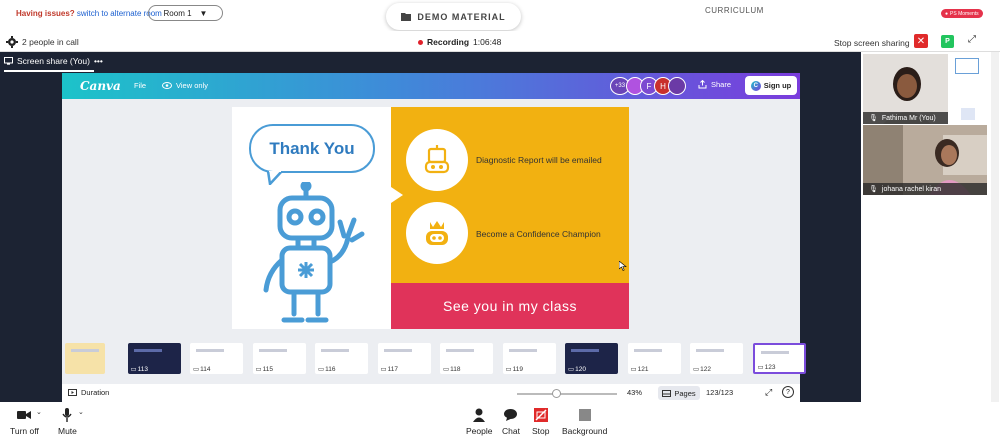 The width and height of the screenshot is (1000, 448). Describe the element at coordinates (921, 41) in the screenshot. I see `stop-sharing-close-icon: ✕` at that location.